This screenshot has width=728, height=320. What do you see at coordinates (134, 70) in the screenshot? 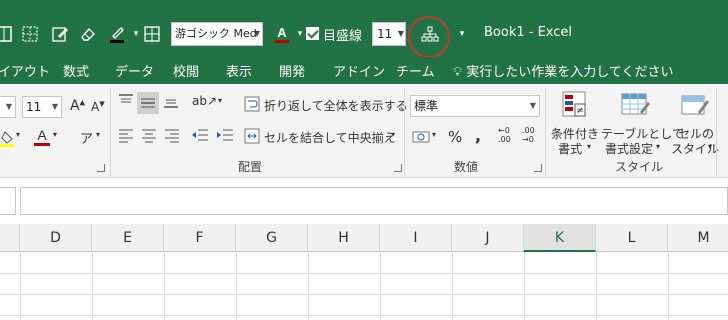
I see `tab-data: データ` at bounding box center [134, 70].